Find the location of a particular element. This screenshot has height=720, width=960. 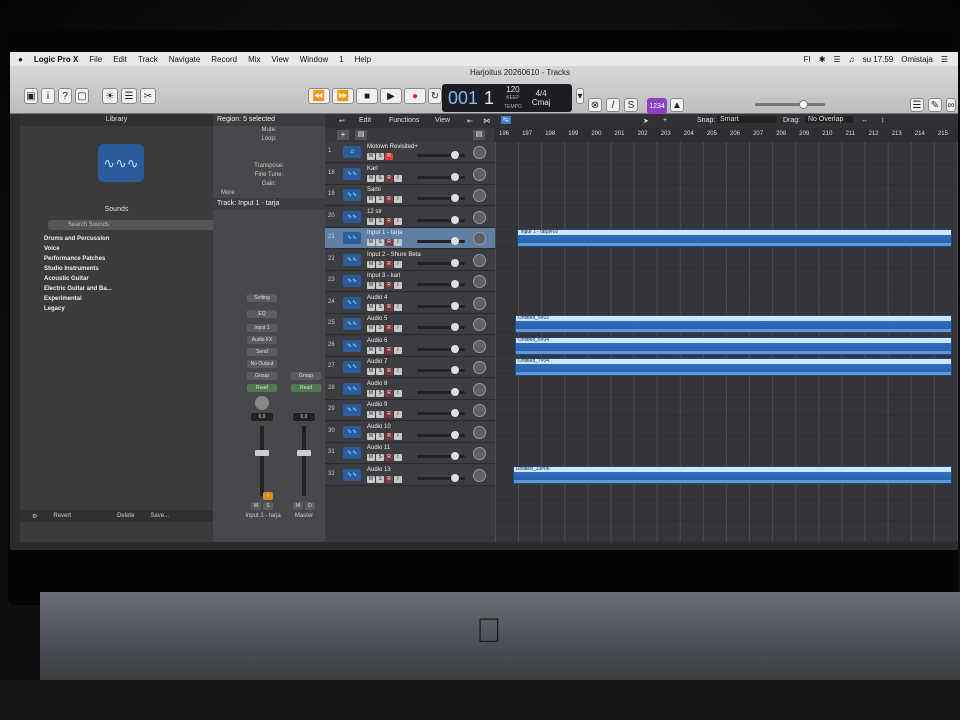

master-group-button: Group is located at coordinates (306, 376).